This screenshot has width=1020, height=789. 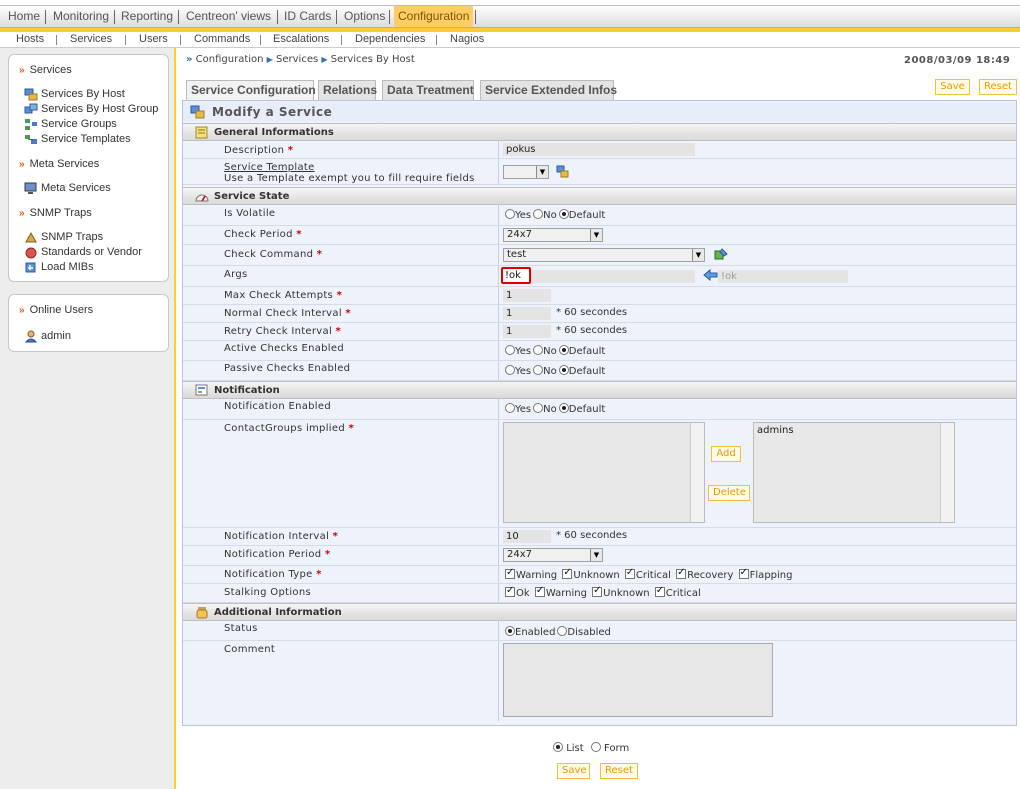 What do you see at coordinates (659, 591) in the screenshot?
I see `stalk-critical-checkbox` at bounding box center [659, 591].